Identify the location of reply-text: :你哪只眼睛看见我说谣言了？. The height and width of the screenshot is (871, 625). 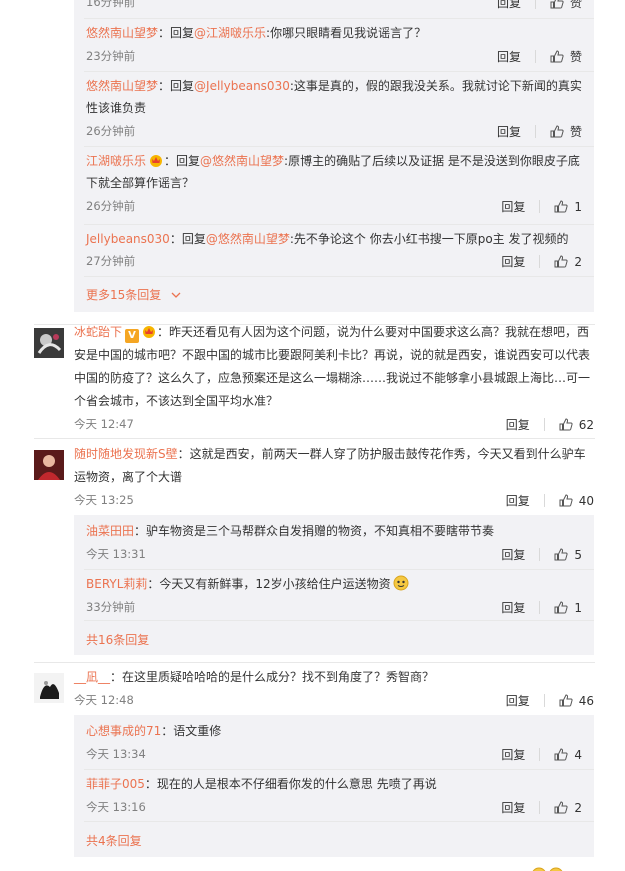
(346, 33).